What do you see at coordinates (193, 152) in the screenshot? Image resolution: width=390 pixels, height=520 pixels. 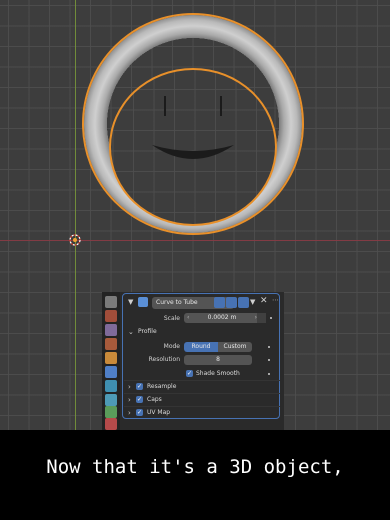 I see `smile-mouth` at bounding box center [193, 152].